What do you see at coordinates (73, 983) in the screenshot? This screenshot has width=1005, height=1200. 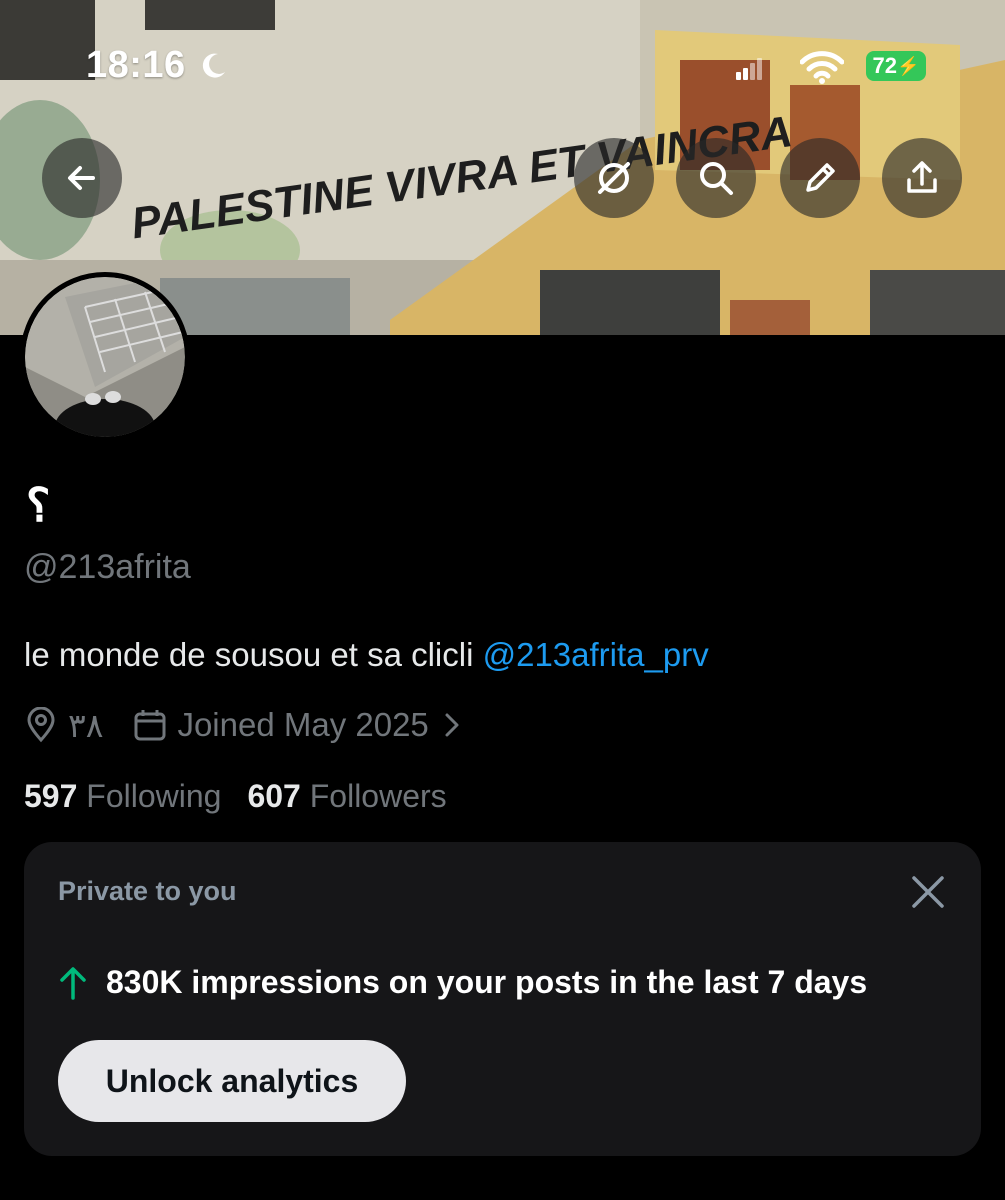 I see `arrow-up-icon` at bounding box center [73, 983].